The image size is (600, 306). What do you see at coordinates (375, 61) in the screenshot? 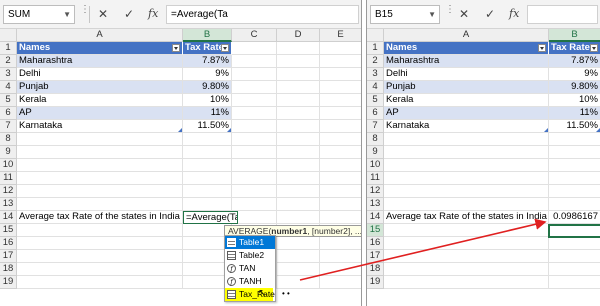
I see `row-header: 2` at bounding box center [375, 61].